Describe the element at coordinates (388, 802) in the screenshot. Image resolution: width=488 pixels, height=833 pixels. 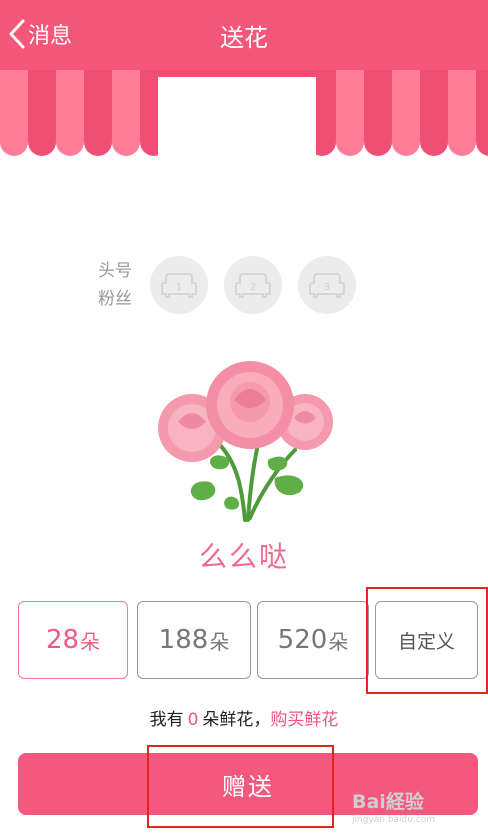
I see `watermark-brand: Bai経验` at that location.